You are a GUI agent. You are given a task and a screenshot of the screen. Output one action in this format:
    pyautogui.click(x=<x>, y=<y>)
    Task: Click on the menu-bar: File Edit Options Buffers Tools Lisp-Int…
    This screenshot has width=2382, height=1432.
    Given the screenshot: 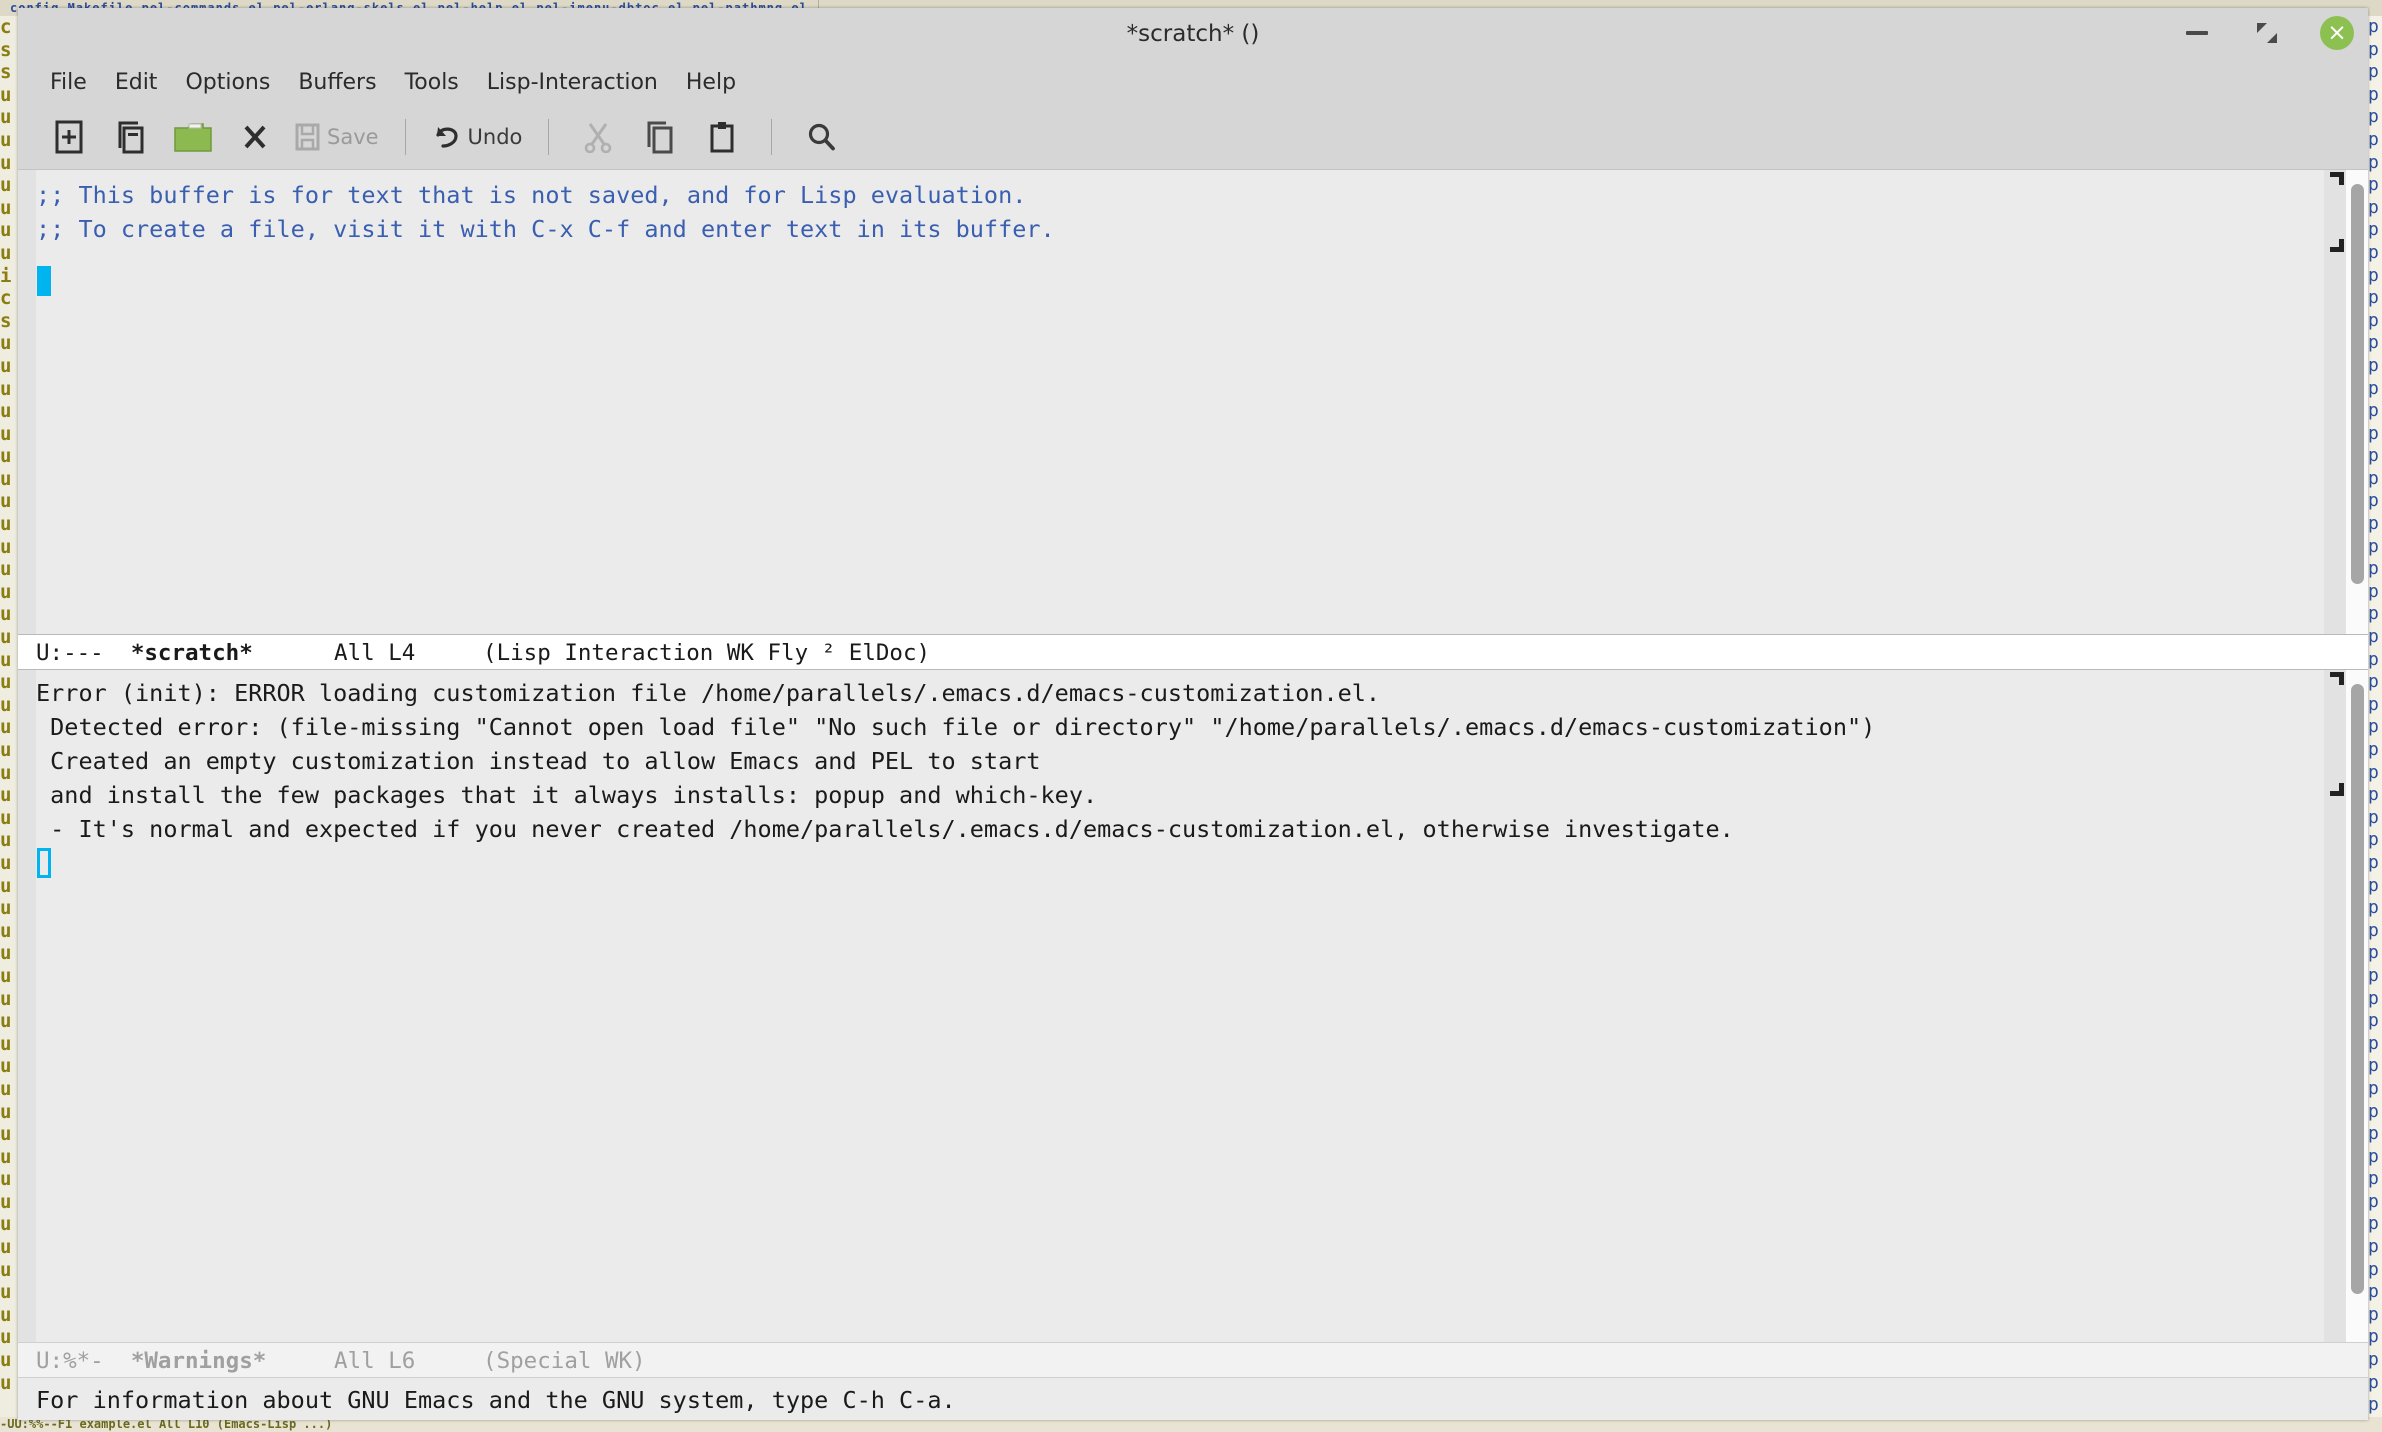 What is the action you would take?
    pyautogui.click(x=1193, y=82)
    